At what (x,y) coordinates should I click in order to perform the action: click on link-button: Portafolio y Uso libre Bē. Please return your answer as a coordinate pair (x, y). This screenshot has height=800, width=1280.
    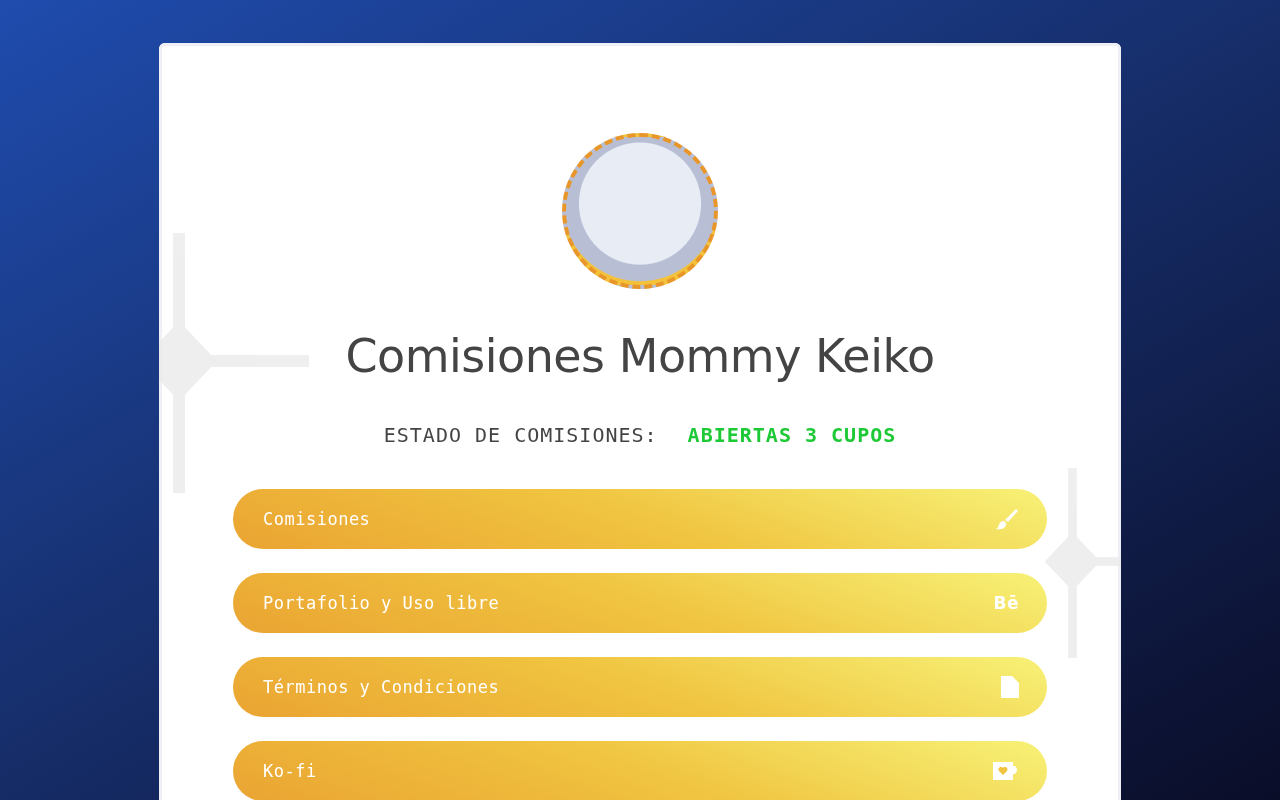
    Looking at the image, I should click on (640, 603).